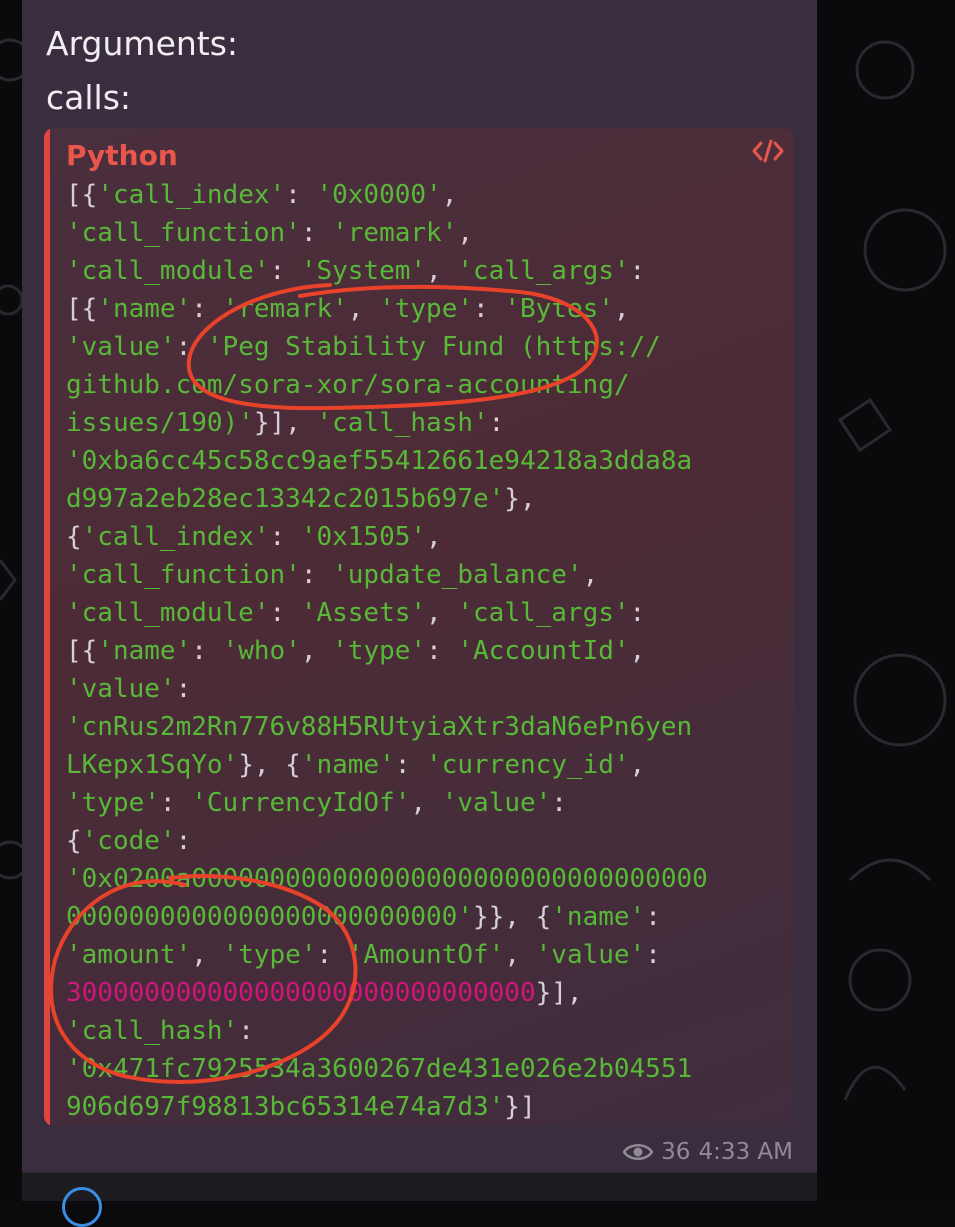 This screenshot has width=955, height=1227. I want to click on code-string: '0x471fc7925534a3600267de431e026e2b04551, so click(379, 1069).